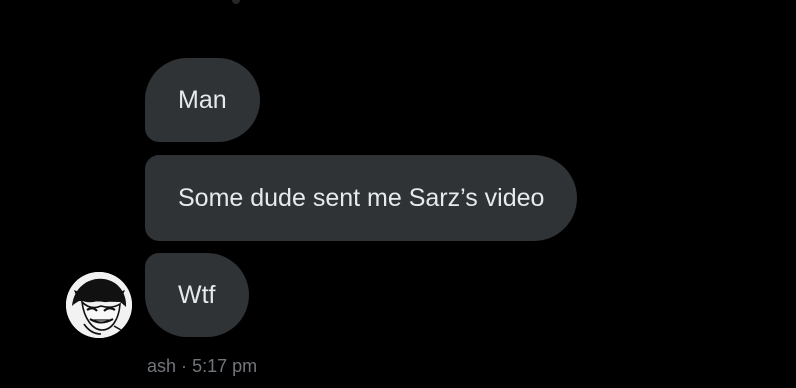  I want to click on message-meta: ash · 5:17 pm, so click(202, 366).